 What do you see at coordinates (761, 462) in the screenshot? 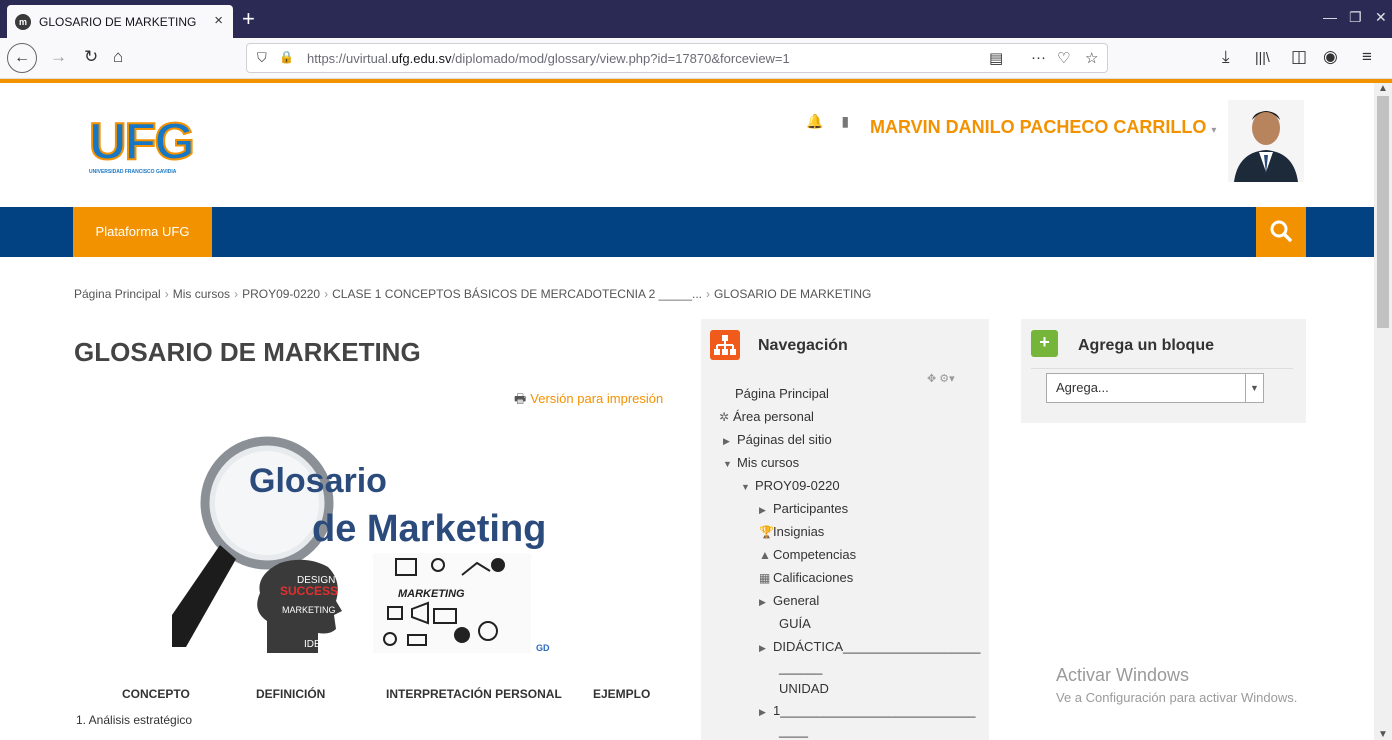
I see `nav-item-mis-cursos: ▼ Mis cursos` at bounding box center [761, 462].